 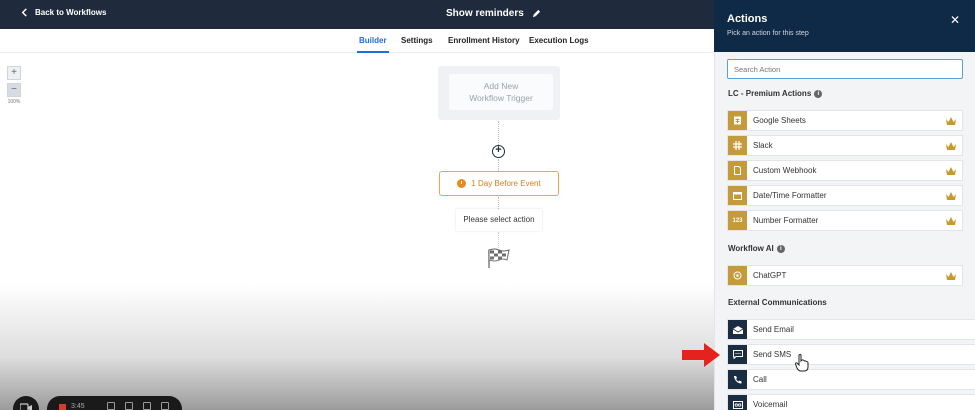 I want to click on section-premium-label: LC - Premium Actions, so click(x=770, y=93).